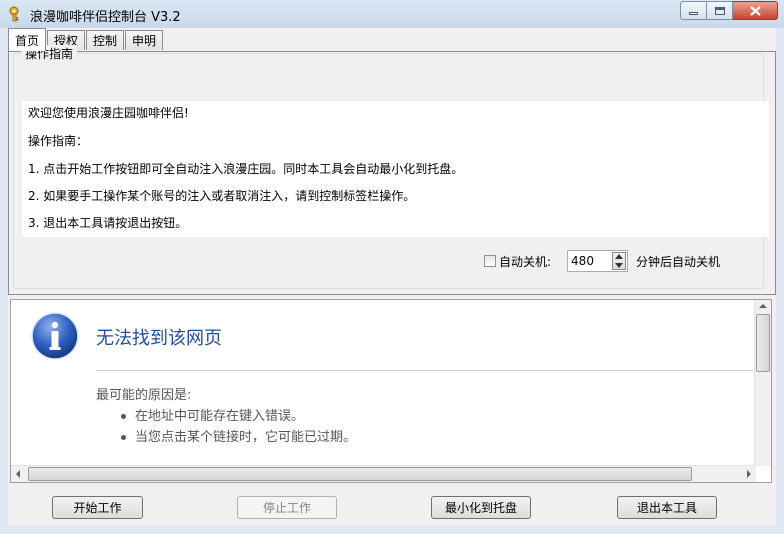 Image resolution: width=784 pixels, height=534 pixels. What do you see at coordinates (220, 416) in the screenshot?
I see `reason-text: 在地址中可能存在键入错误。` at bounding box center [220, 416].